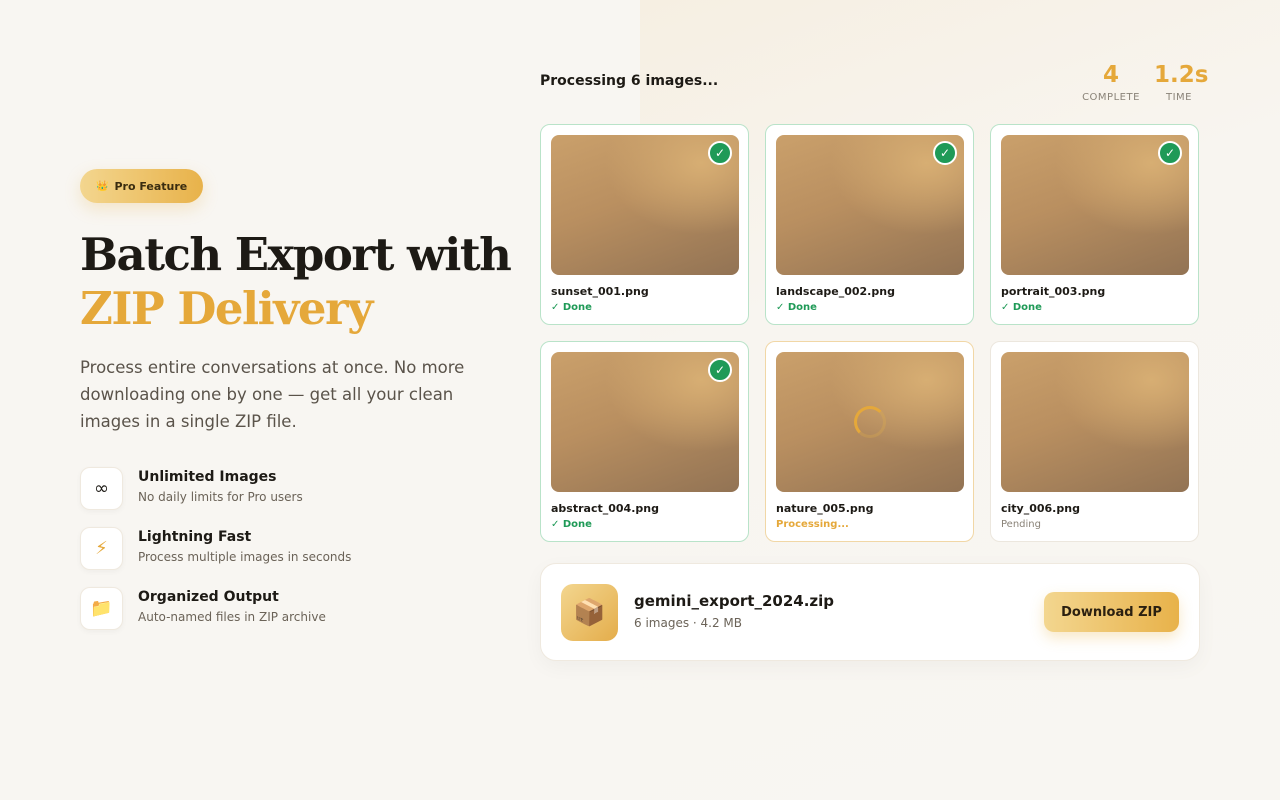 Image resolution: width=1280 pixels, height=800 pixels. What do you see at coordinates (208, 597) in the screenshot?
I see `feature-title: Organized Output` at bounding box center [208, 597].